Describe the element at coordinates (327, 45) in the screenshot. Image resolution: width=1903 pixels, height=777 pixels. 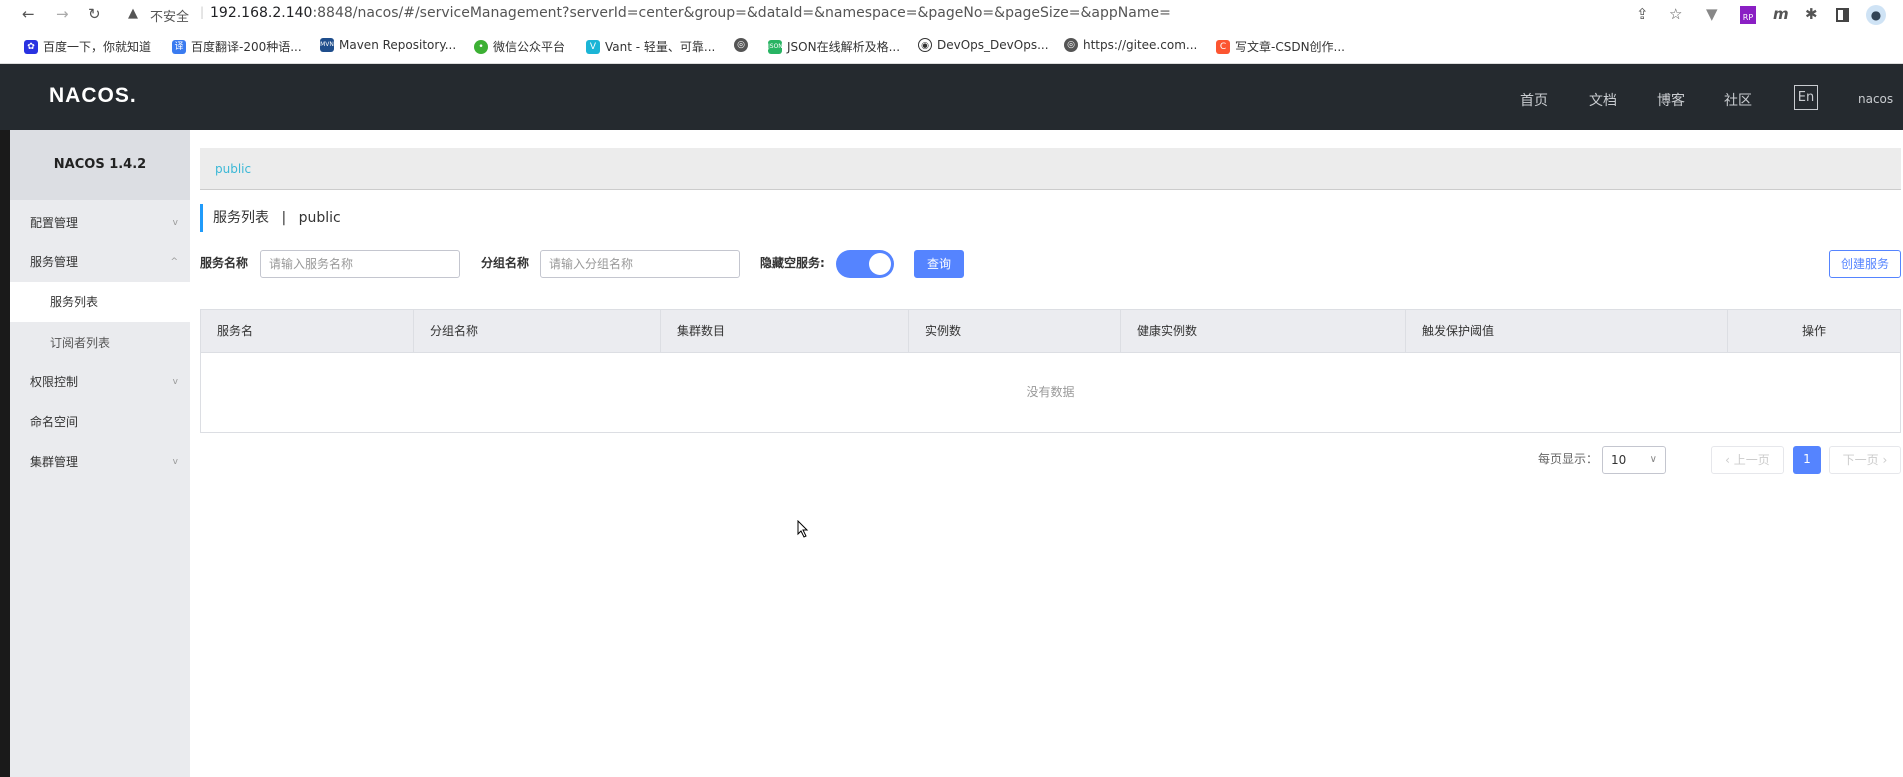
I see `maven-icon: MVN` at that location.